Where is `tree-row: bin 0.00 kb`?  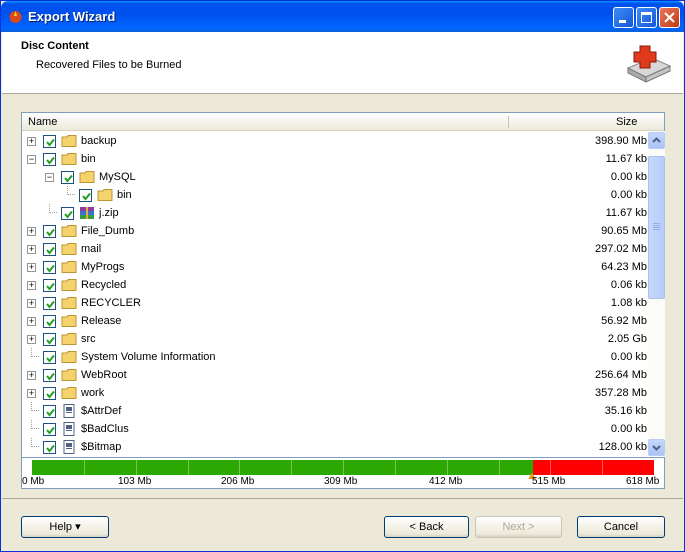
tree-row: bin 0.00 kb is located at coordinates (334, 195).